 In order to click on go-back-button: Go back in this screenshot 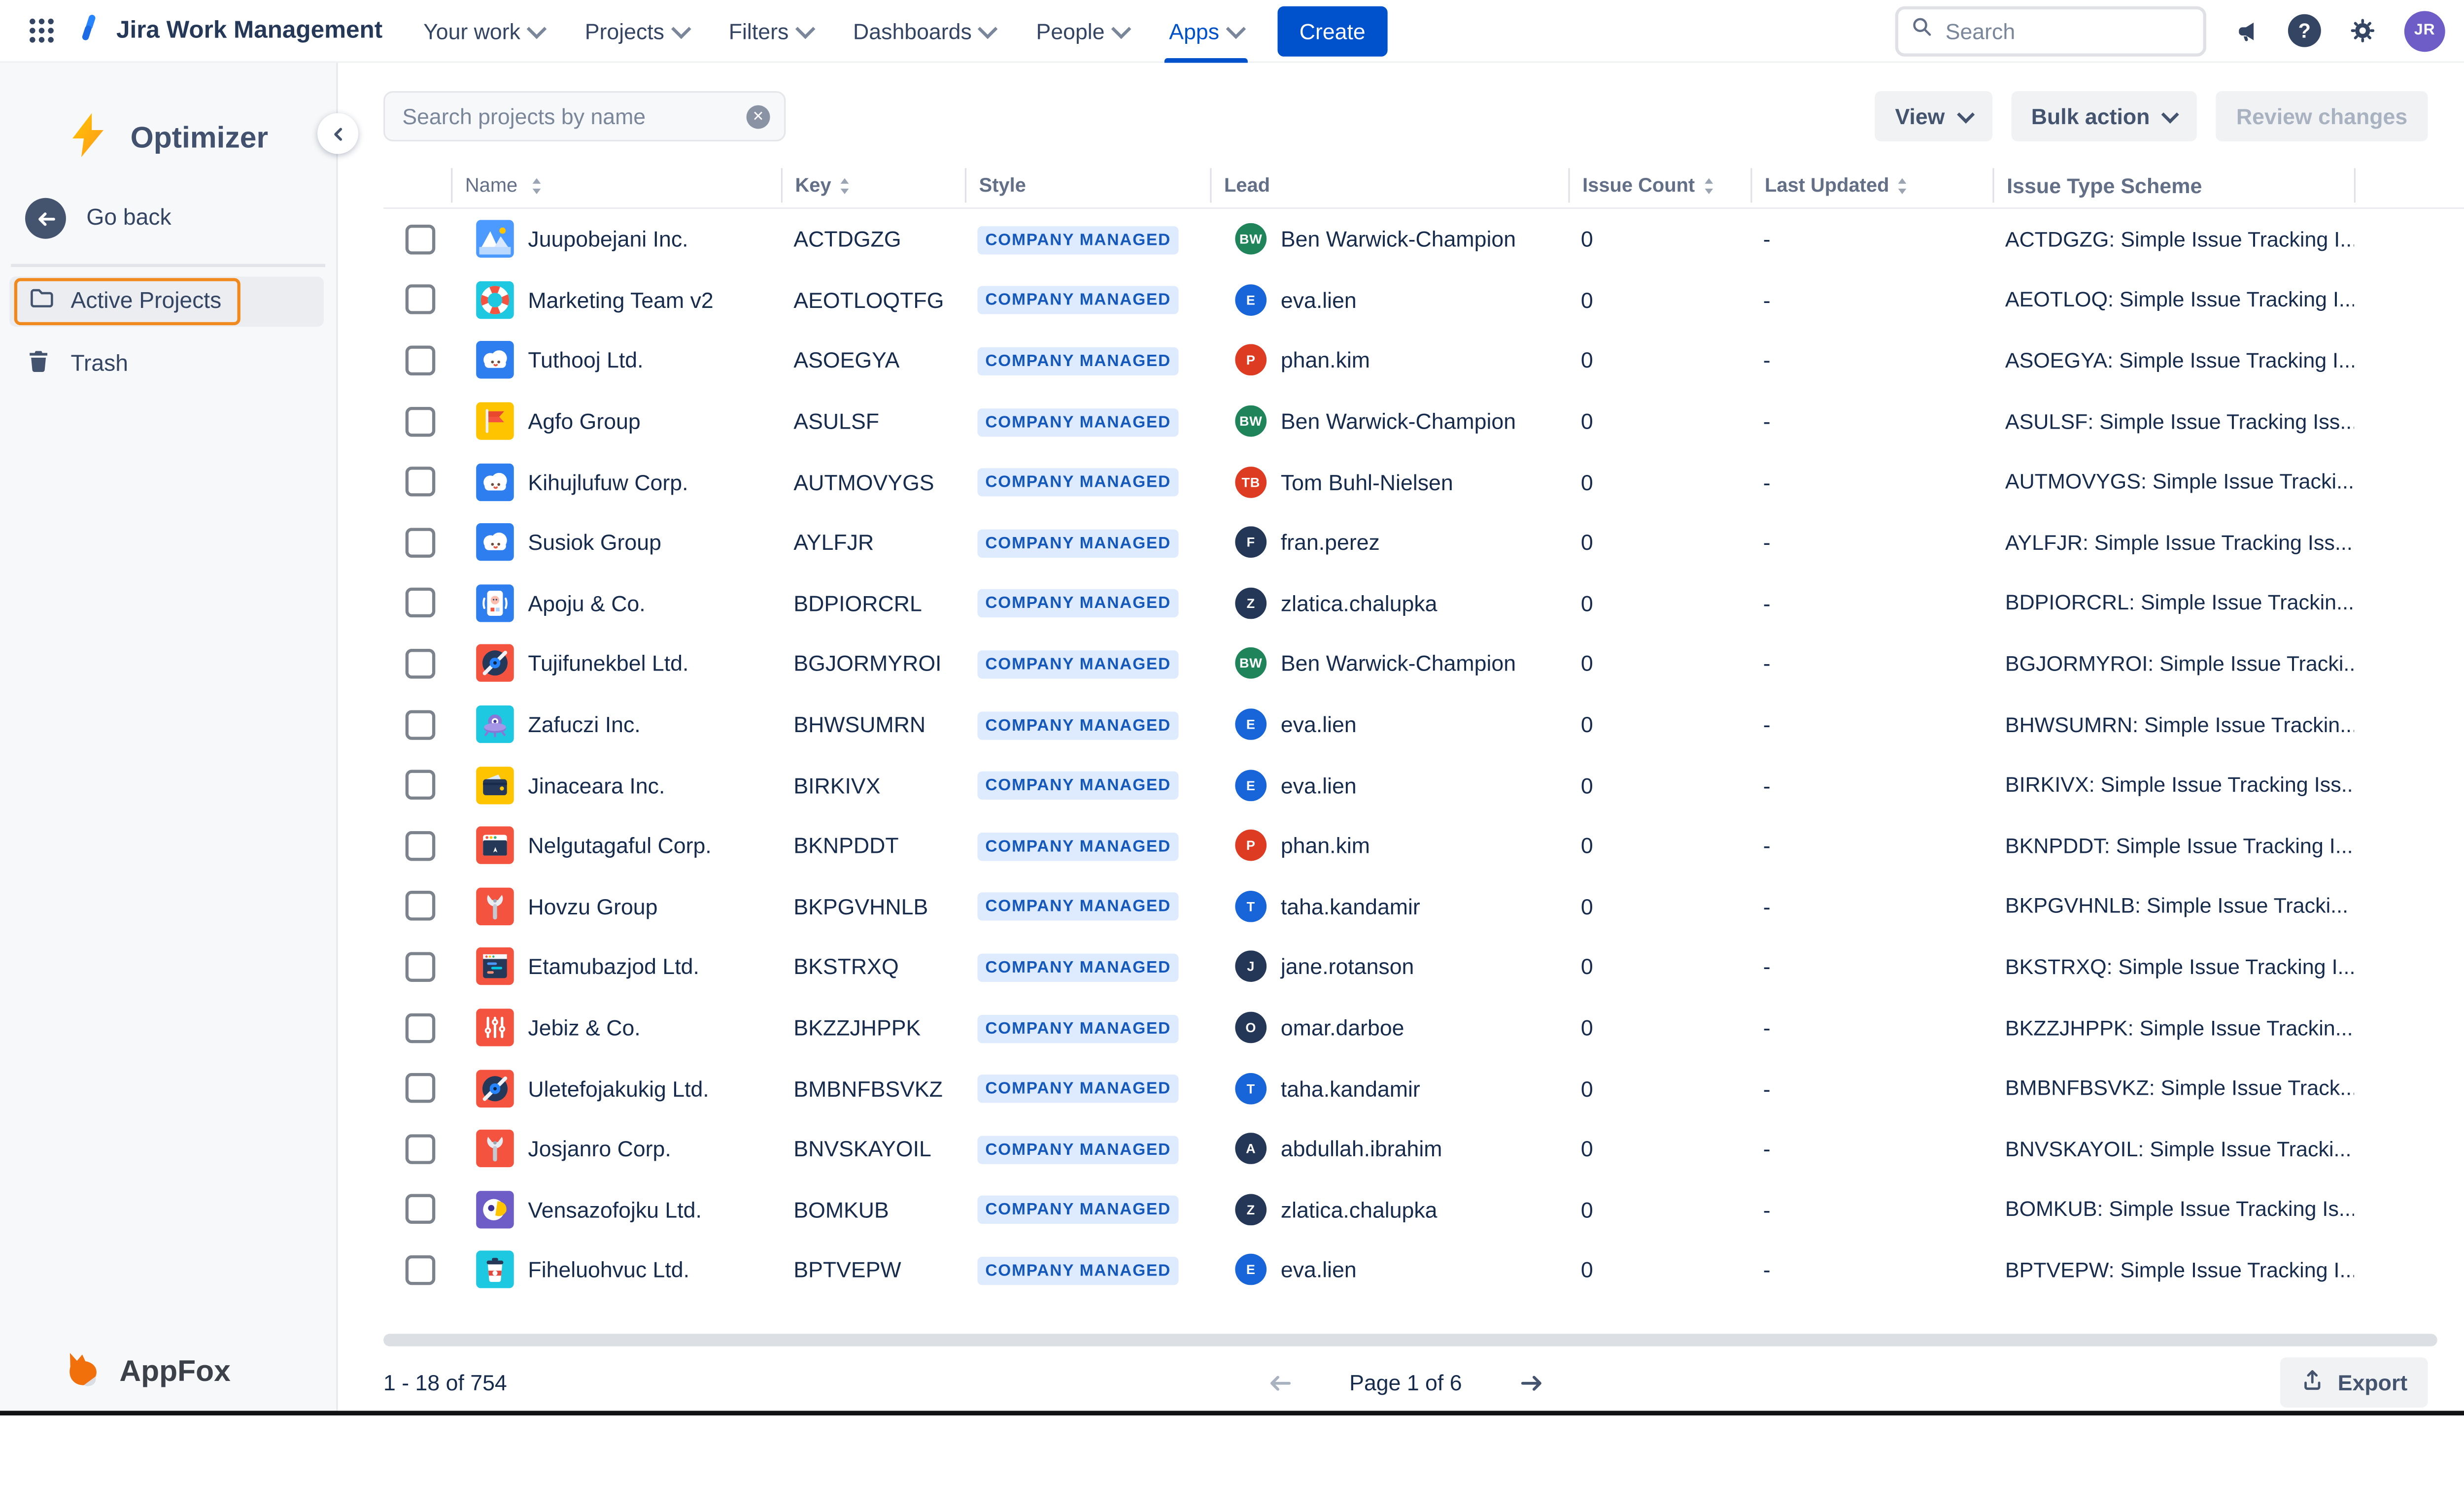, I will do `click(98, 218)`.